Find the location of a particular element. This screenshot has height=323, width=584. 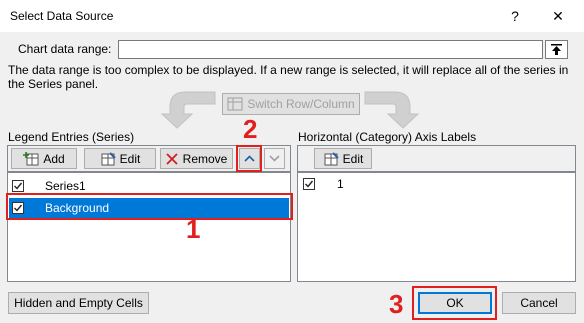

move-down-button is located at coordinates (274, 158).